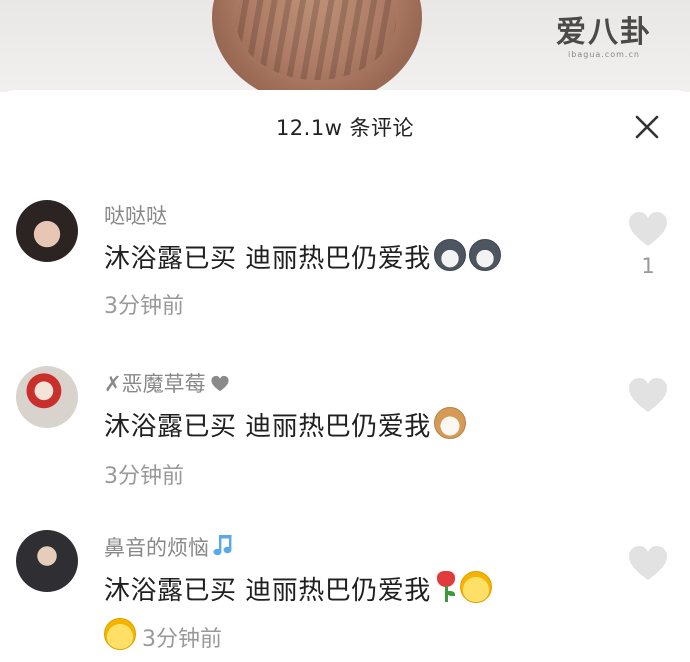 This screenshot has height=662, width=690. I want to click on comment-time-row: 3分钟前, so click(163, 635).